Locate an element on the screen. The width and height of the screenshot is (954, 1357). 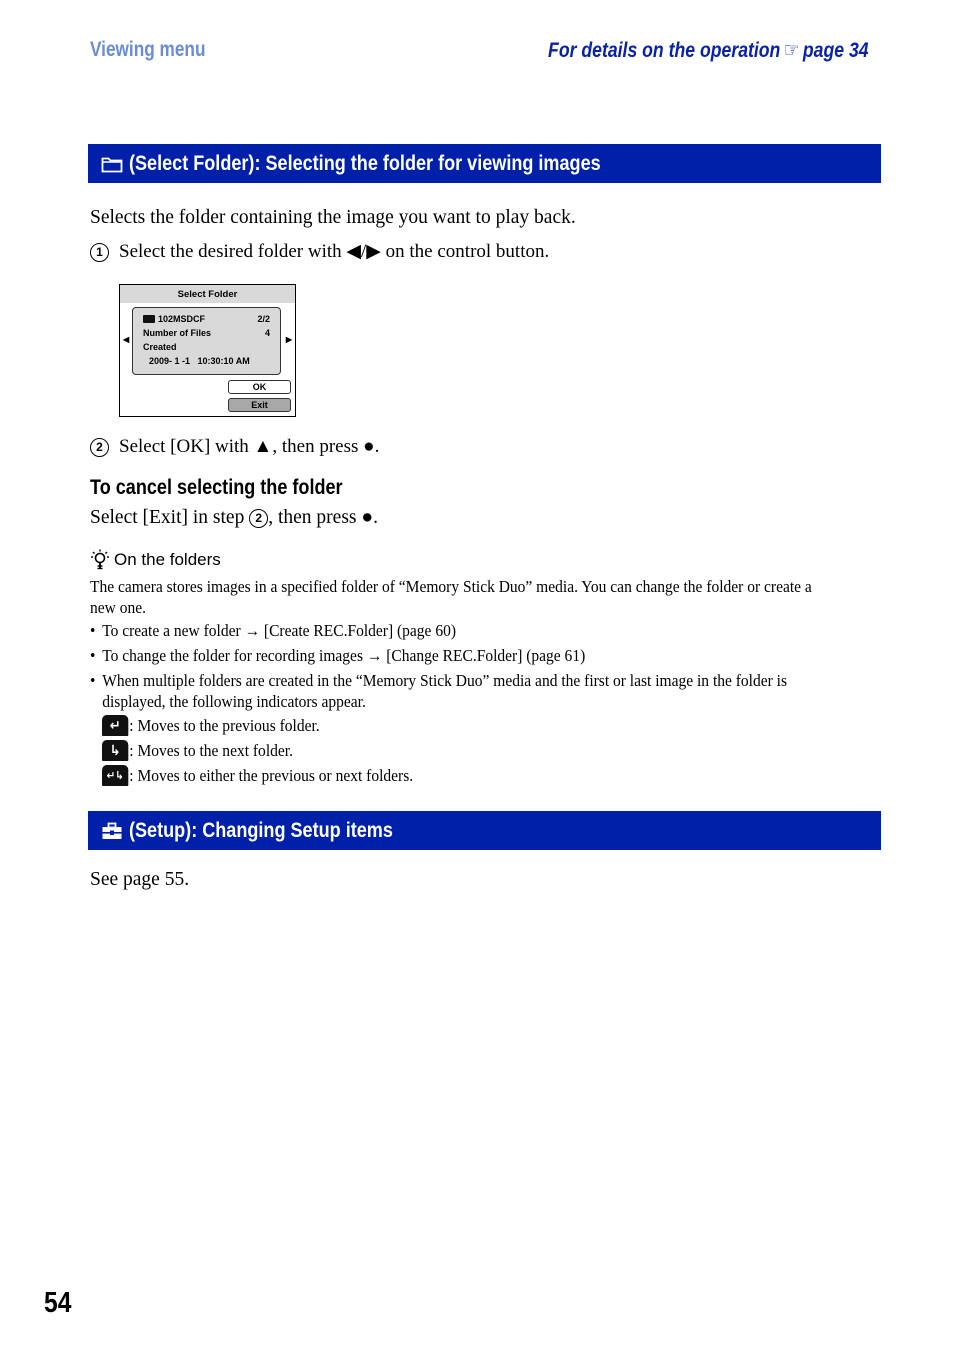
exit-button: Exit is located at coordinates (259, 405).